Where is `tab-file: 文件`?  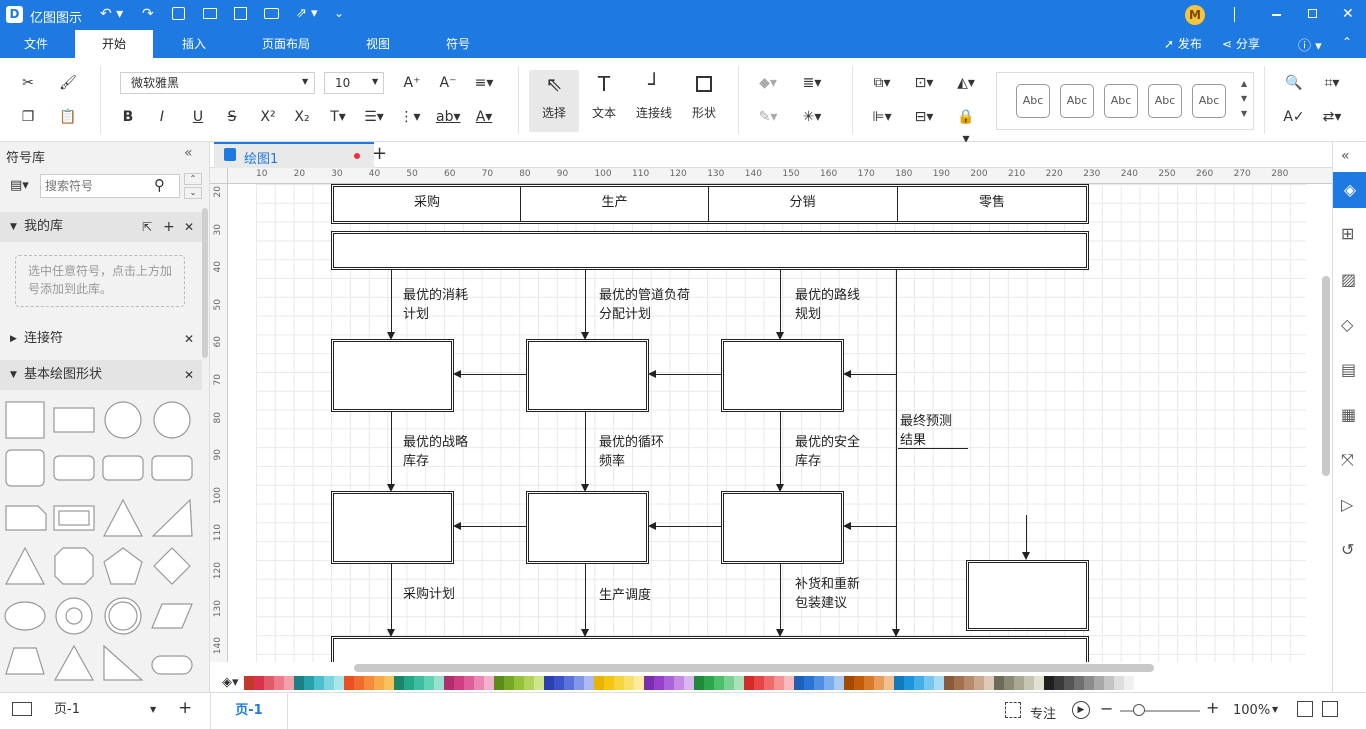
tab-file: 文件 is located at coordinates (36, 44).